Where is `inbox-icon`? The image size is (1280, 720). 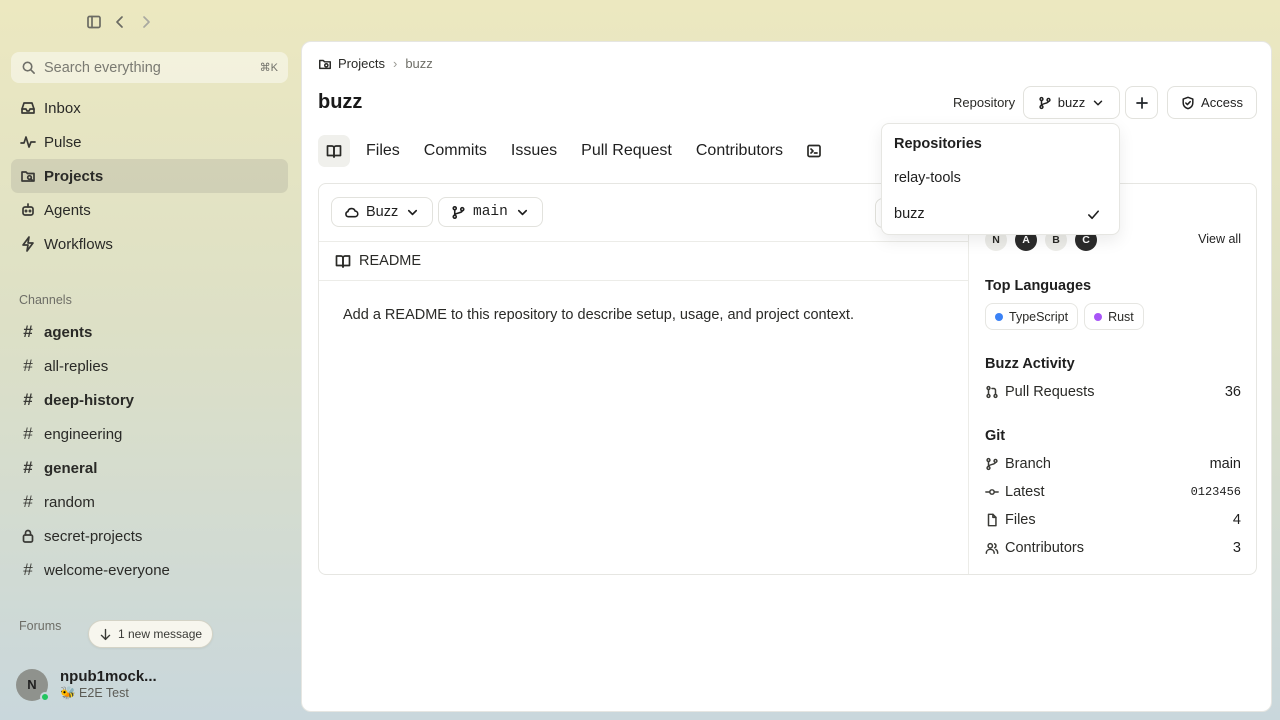 inbox-icon is located at coordinates (32, 108).